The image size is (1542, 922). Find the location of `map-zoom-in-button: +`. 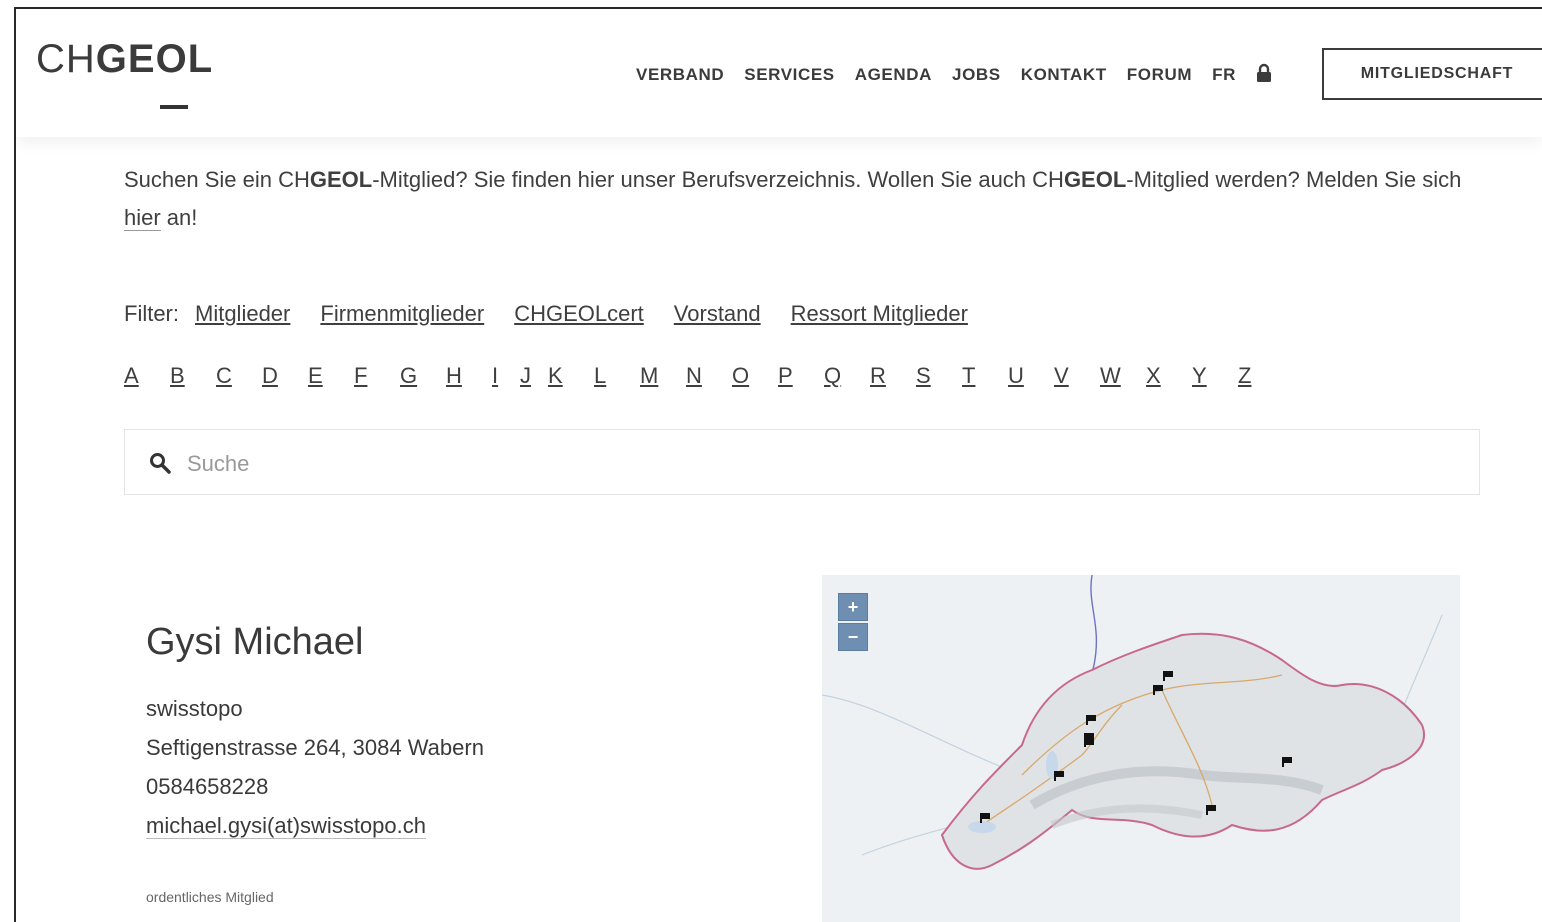

map-zoom-in-button: + is located at coordinates (853, 607).